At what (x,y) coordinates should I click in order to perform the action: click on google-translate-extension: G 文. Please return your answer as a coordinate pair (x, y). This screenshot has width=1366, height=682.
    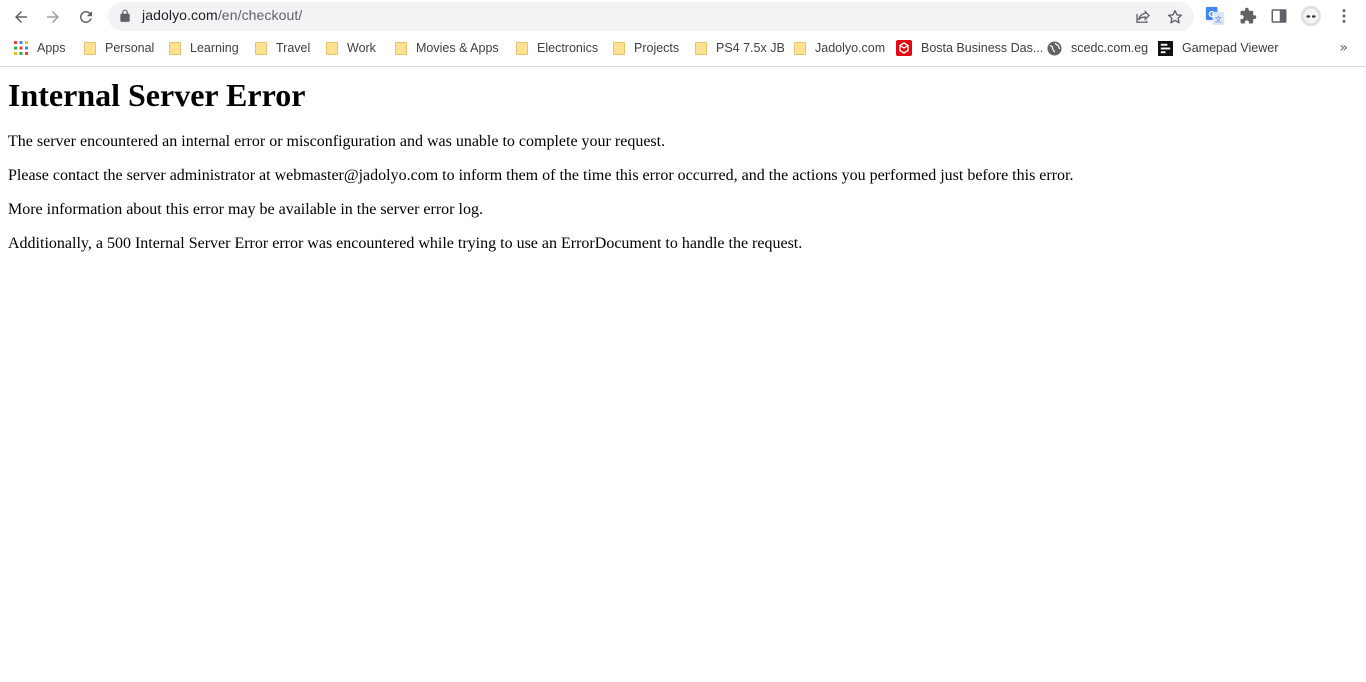
    Looking at the image, I should click on (1215, 16).